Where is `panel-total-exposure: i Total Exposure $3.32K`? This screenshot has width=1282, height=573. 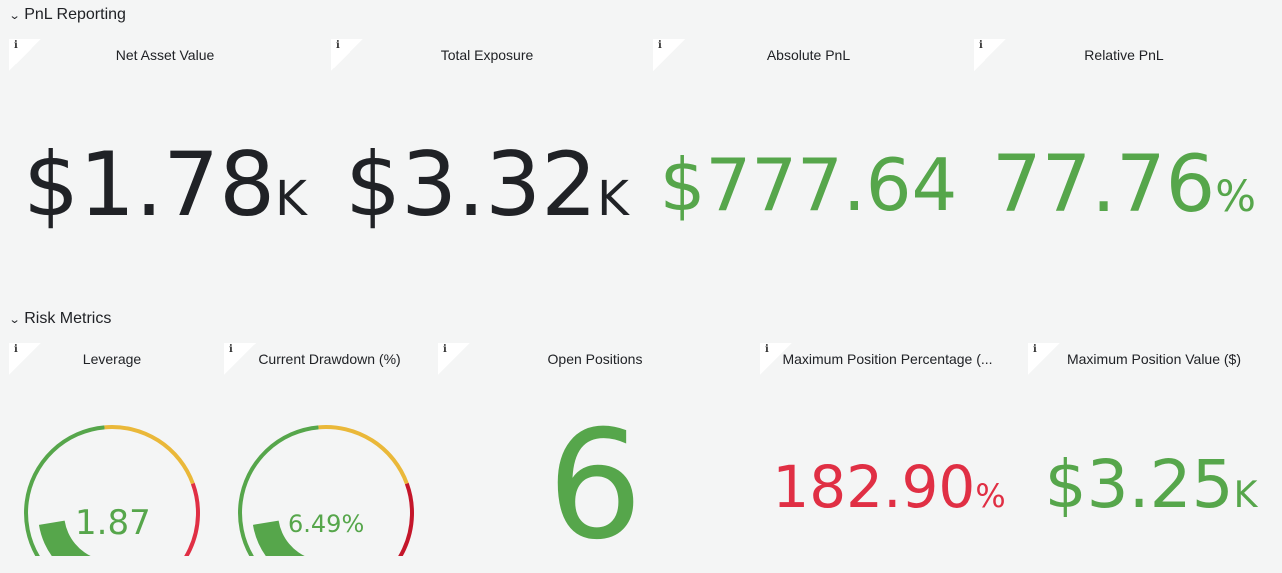
panel-total-exposure: i Total Exposure $3.32K is located at coordinates (487, 164).